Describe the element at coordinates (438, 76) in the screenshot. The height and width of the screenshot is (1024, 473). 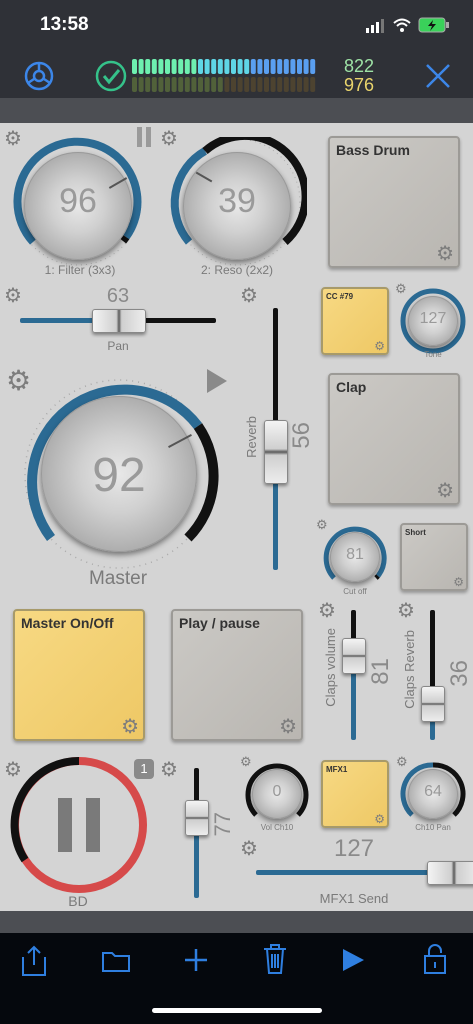
I see `close-icon` at that location.